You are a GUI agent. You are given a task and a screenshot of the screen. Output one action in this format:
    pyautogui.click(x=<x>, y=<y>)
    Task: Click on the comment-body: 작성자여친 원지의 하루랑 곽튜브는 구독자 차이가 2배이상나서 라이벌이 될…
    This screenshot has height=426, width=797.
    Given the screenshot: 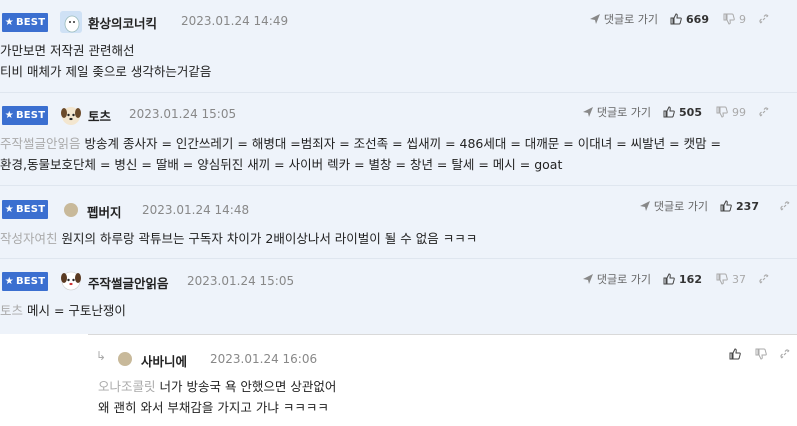 What is the action you would take?
    pyautogui.click(x=238, y=238)
    